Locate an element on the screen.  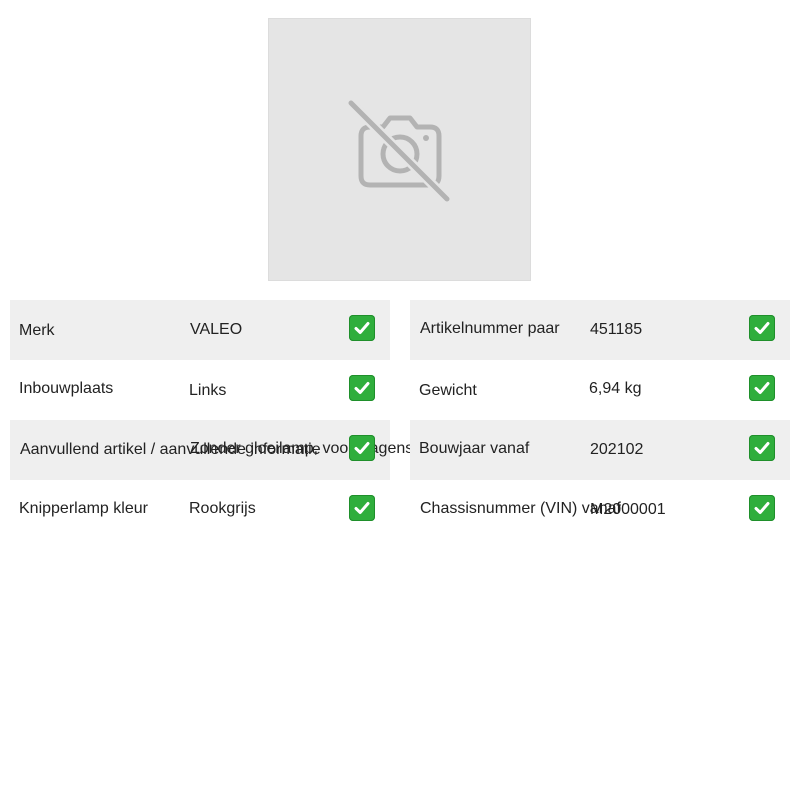
spec-row: Inbouwplaats Links is located at coordinates (200, 390).